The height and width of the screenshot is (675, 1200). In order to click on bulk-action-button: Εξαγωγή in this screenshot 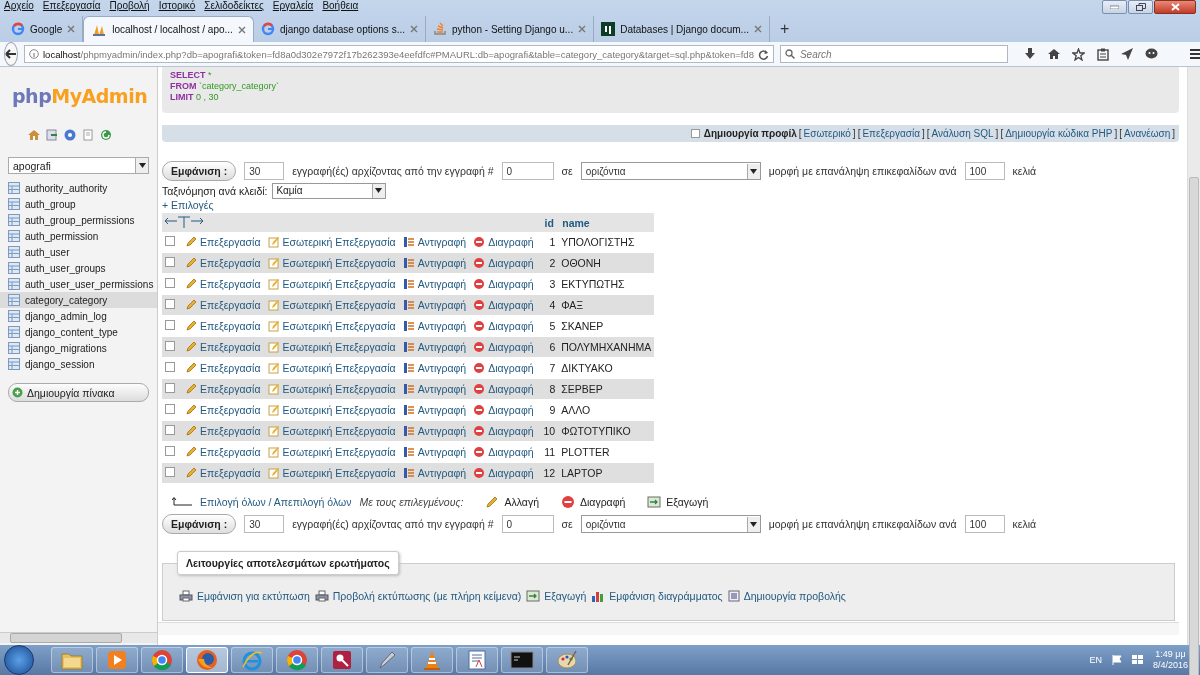, I will do `click(678, 502)`.